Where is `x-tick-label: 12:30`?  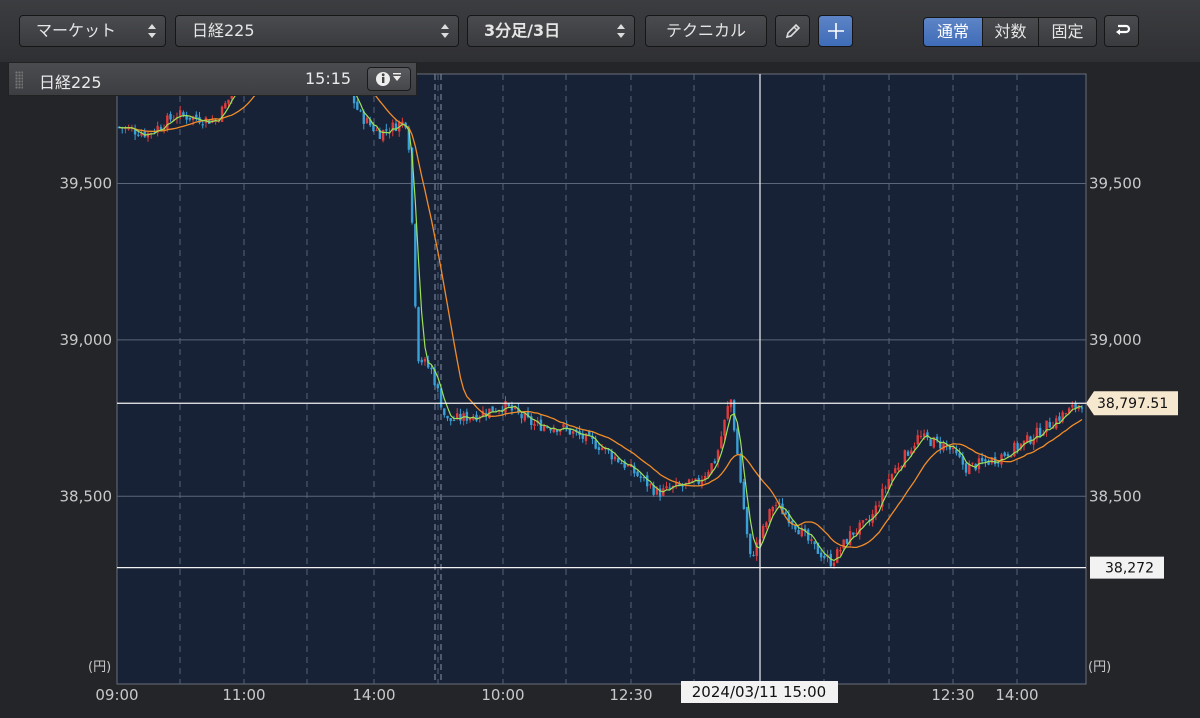
x-tick-label: 12:30 is located at coordinates (952, 695).